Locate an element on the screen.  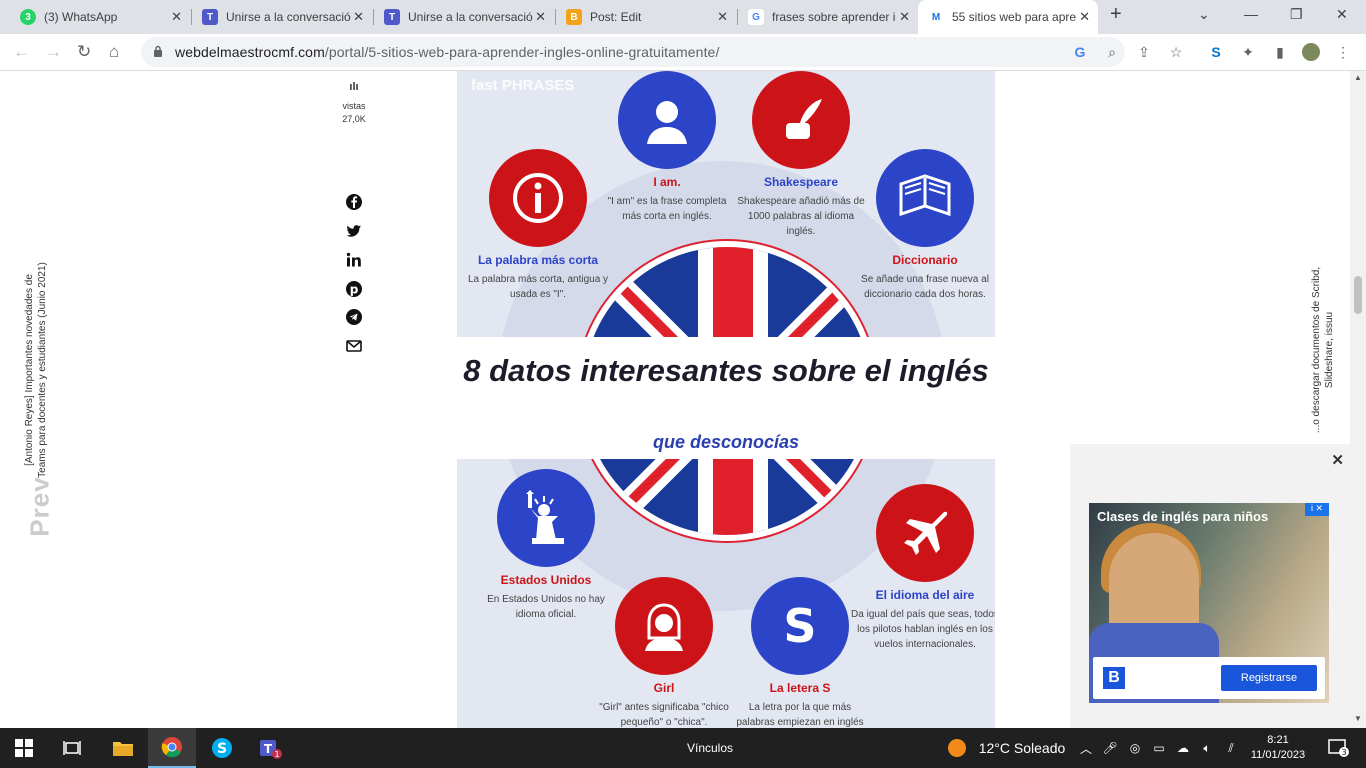
teams-taskbar-icon: T1 is located at coordinates (270, 748).